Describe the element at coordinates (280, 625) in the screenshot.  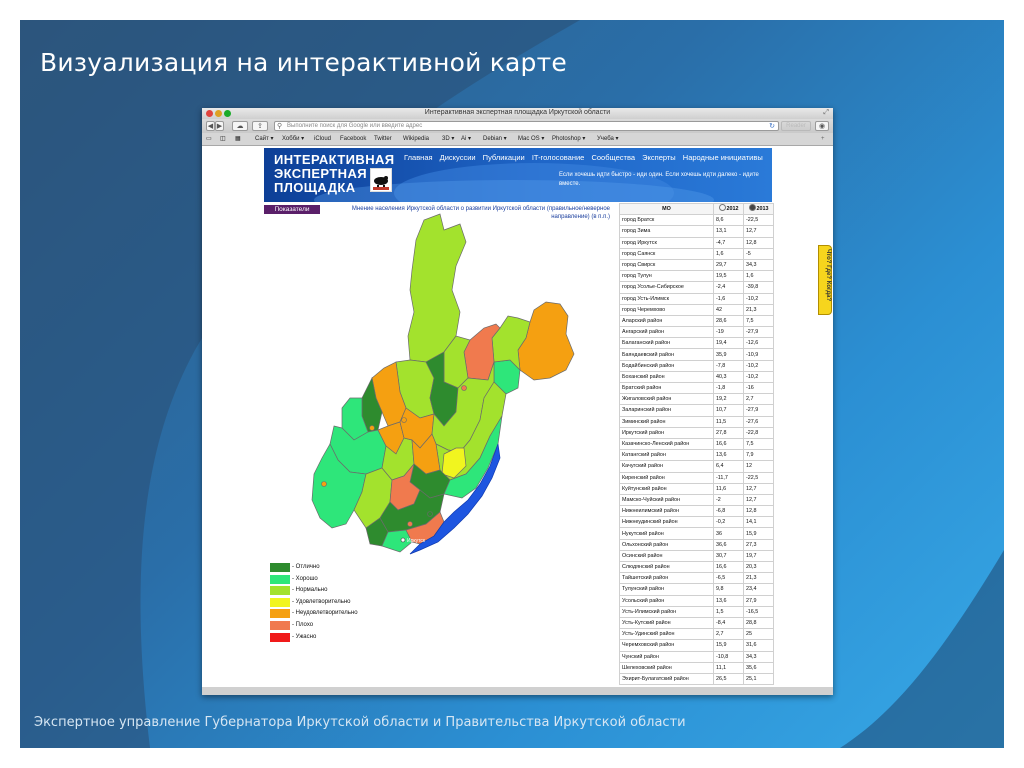
I see `legend-swatch` at that location.